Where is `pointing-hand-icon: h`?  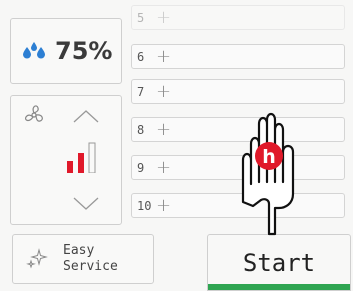
pointing-hand-icon: h is located at coordinates (268, 174).